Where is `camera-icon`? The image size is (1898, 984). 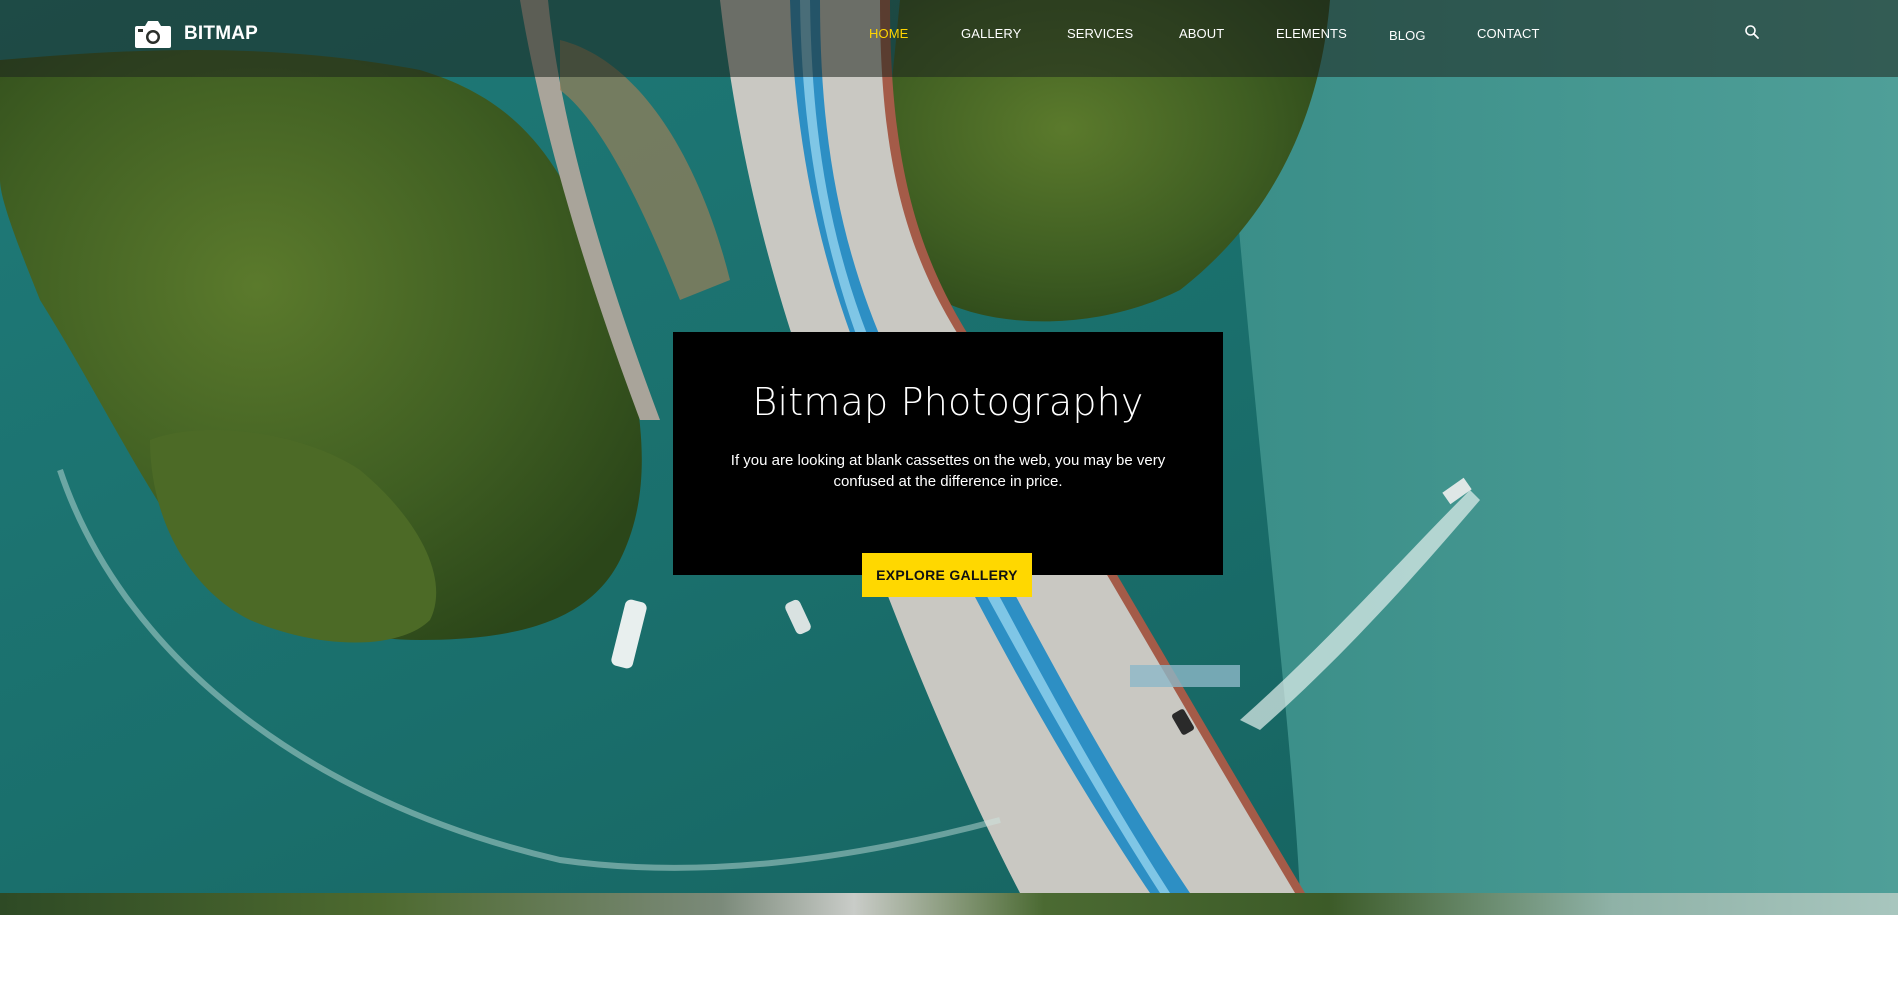 camera-icon is located at coordinates (153, 34).